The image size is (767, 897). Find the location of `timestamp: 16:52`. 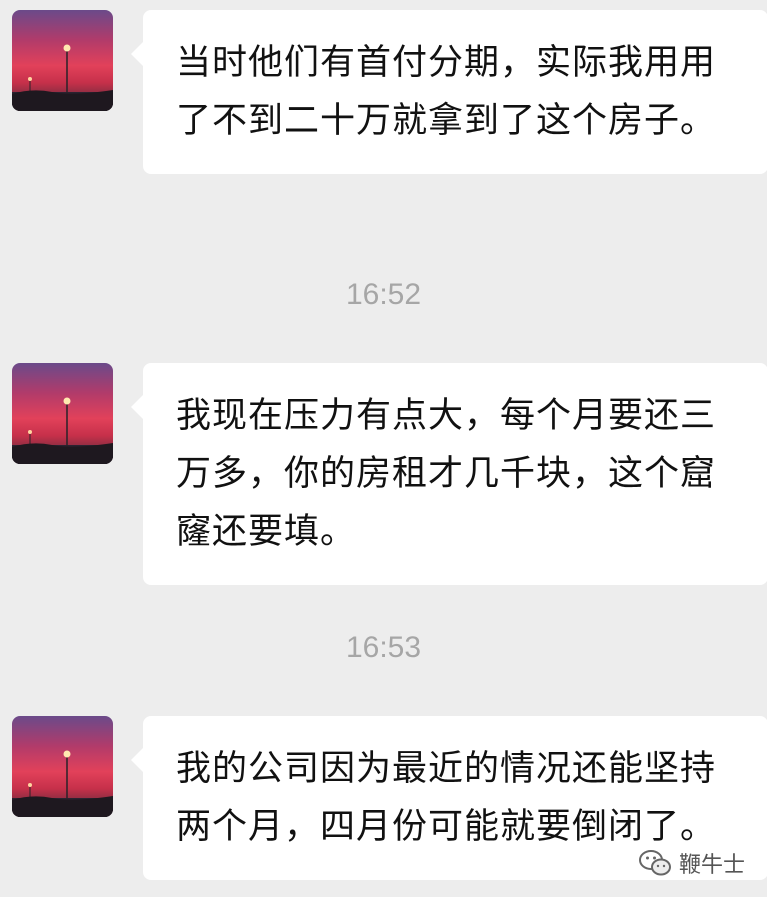

timestamp: 16:52 is located at coordinates (383, 294).